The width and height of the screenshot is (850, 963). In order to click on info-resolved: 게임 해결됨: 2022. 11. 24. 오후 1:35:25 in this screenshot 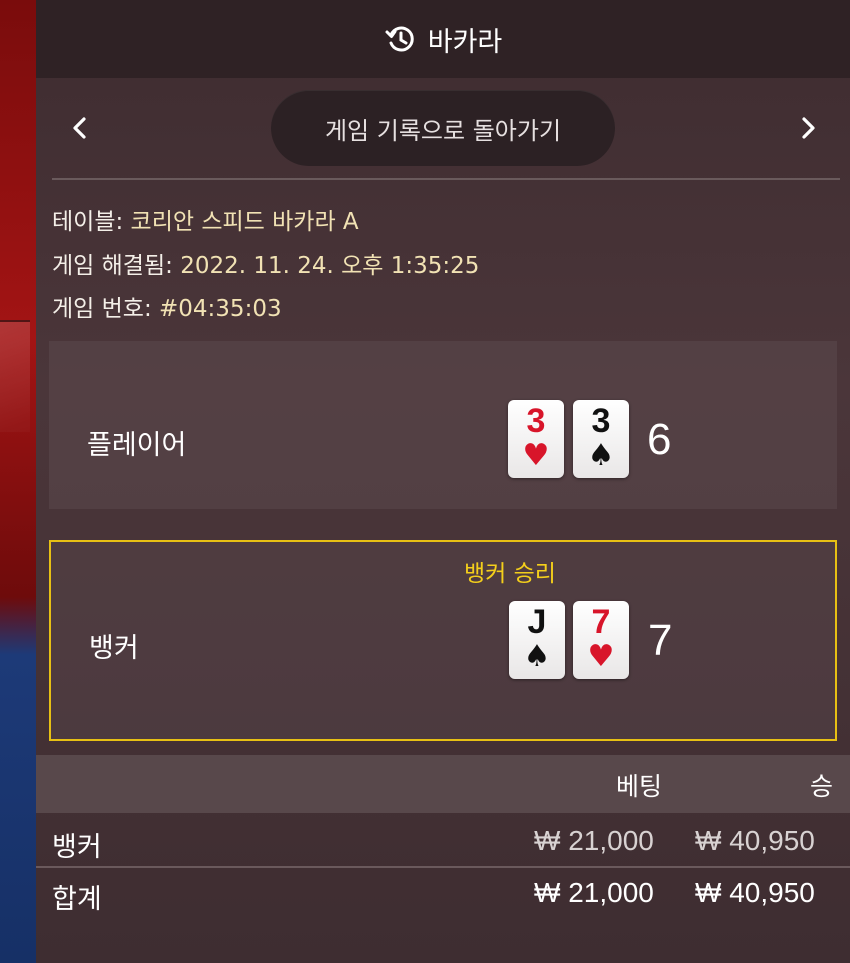, I will do `click(265, 263)`.